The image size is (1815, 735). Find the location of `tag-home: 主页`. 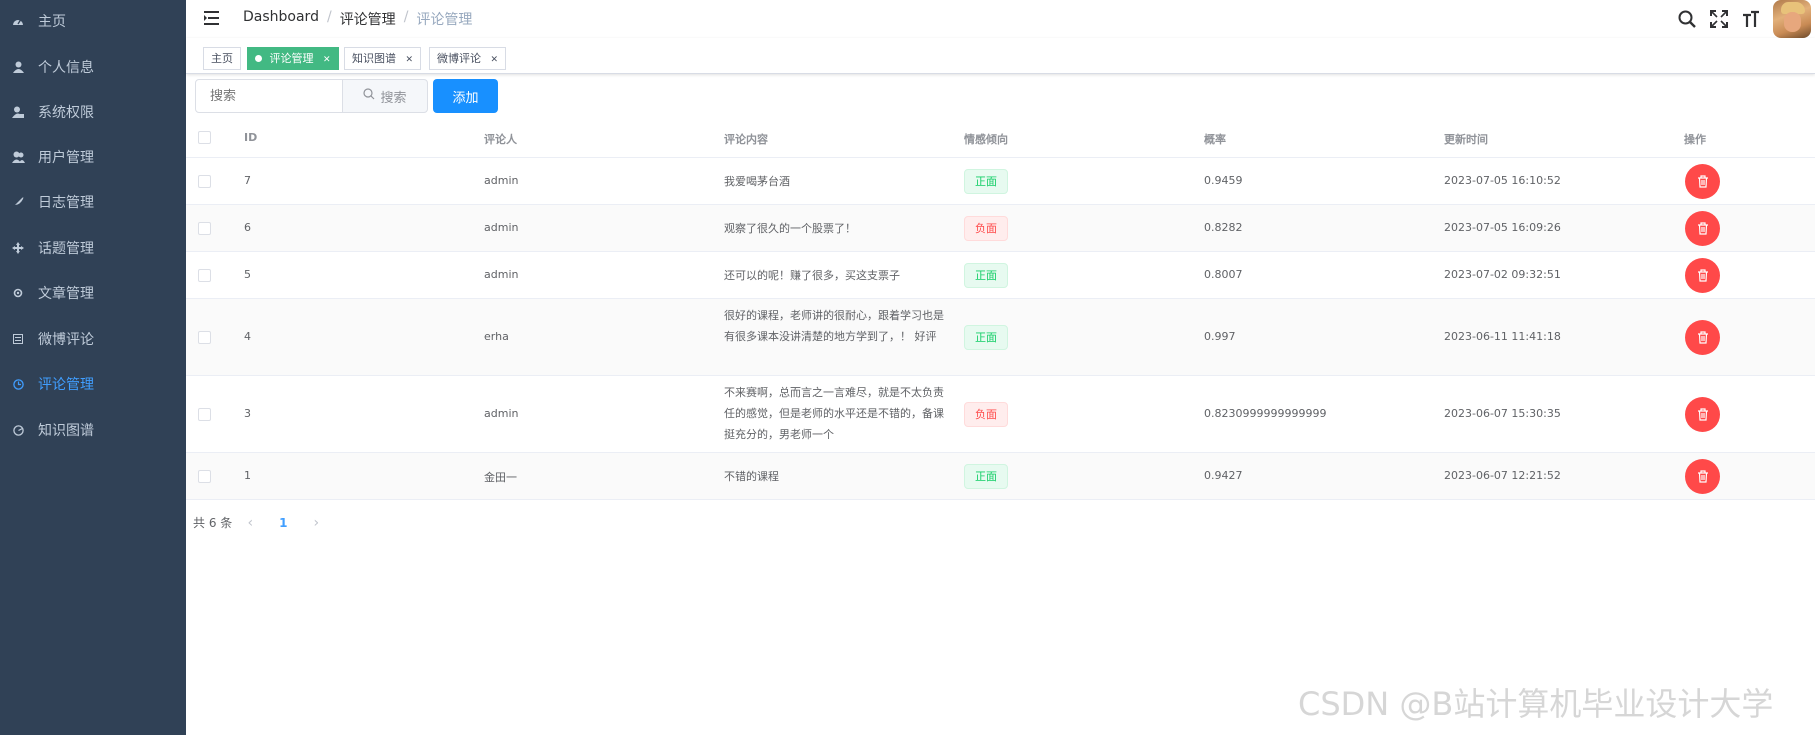

tag-home: 主页 is located at coordinates (222, 58).